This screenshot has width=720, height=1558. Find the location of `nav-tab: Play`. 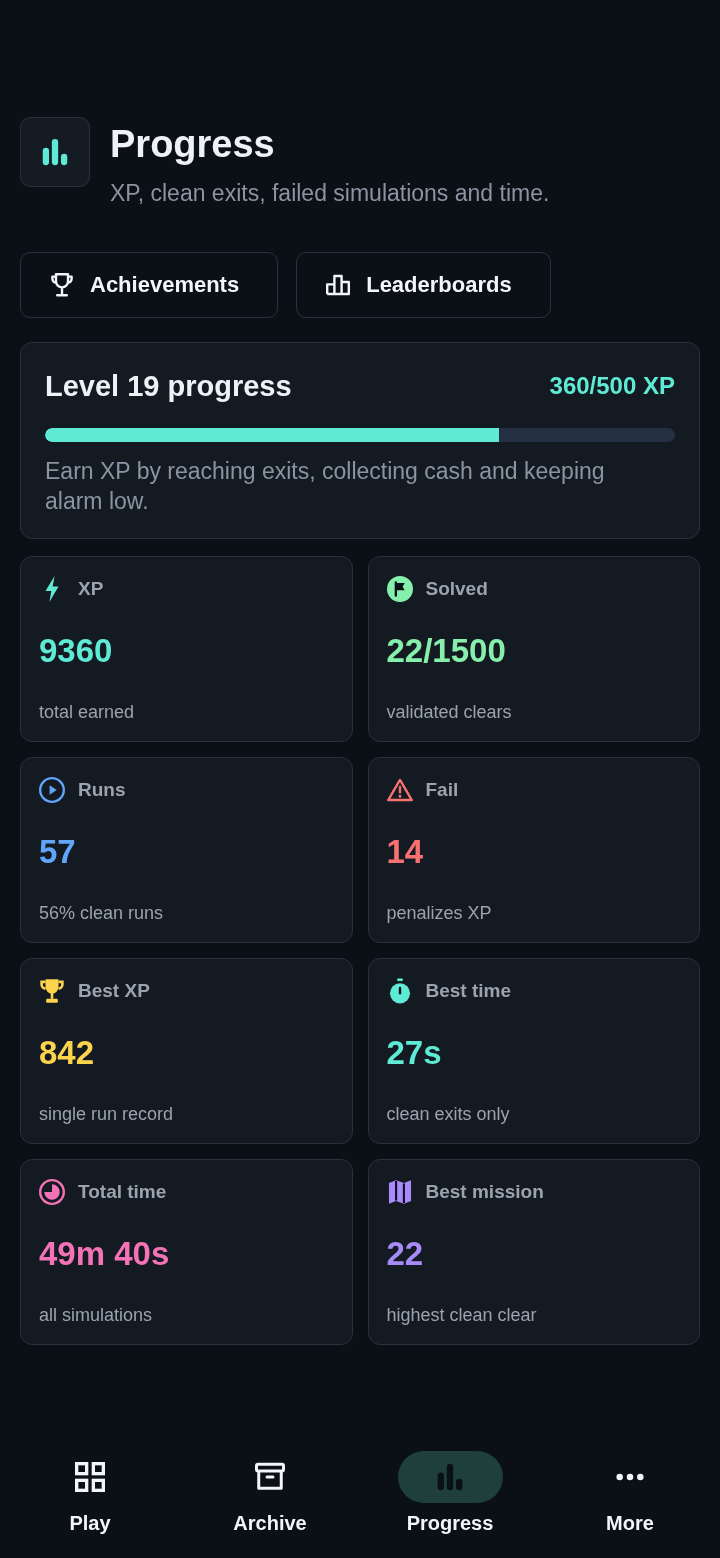

nav-tab: Play is located at coordinates (90, 1493).